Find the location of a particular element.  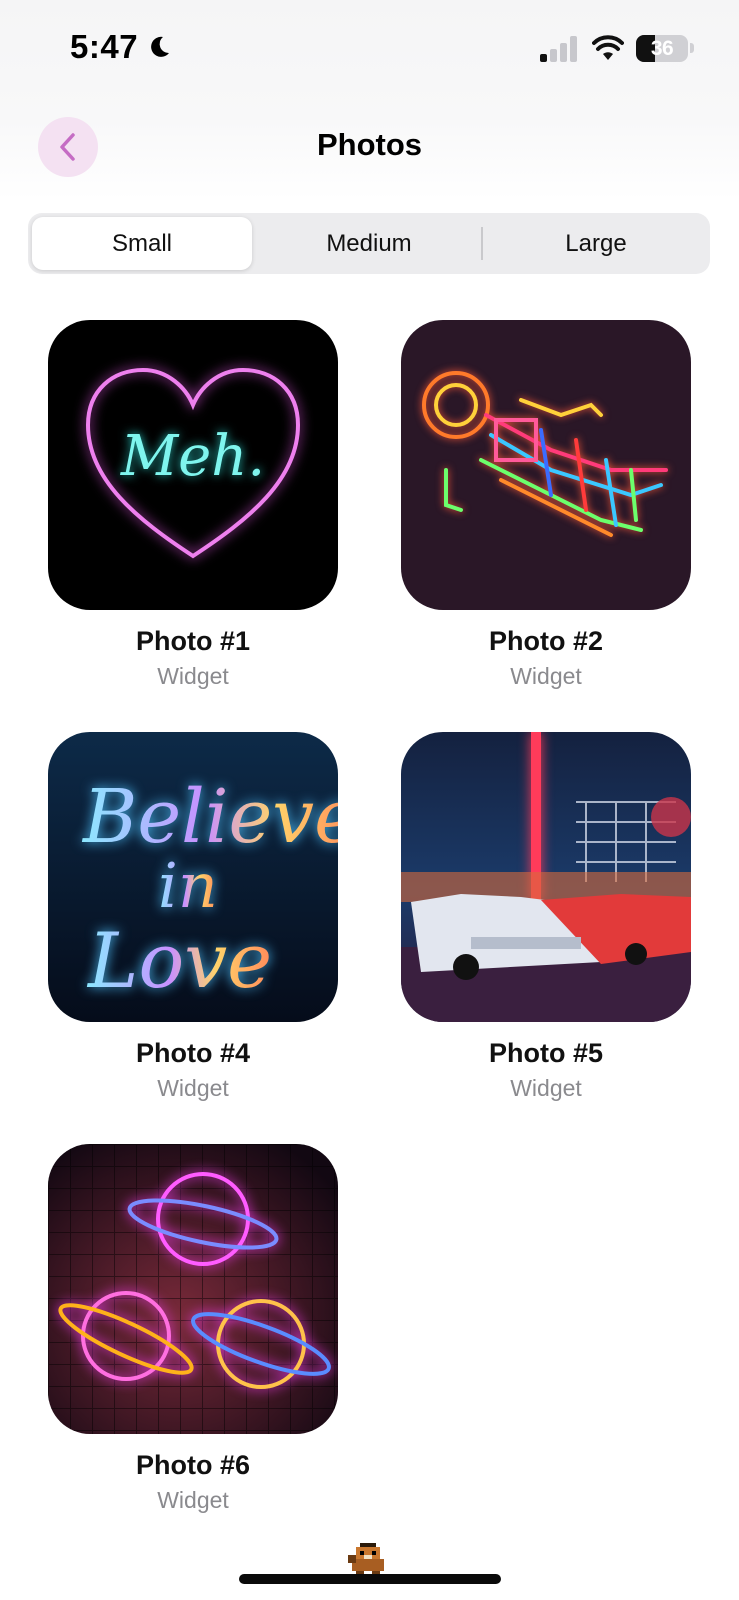

photo-subtitle-5: Widget is located at coordinates (546, 1088).